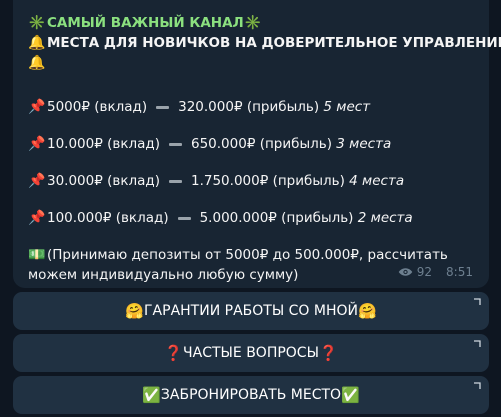 This screenshot has height=417, width=501. What do you see at coordinates (97, 107) in the screenshot?
I see `offer-deposit: 5000₽ (вклад)` at bounding box center [97, 107].